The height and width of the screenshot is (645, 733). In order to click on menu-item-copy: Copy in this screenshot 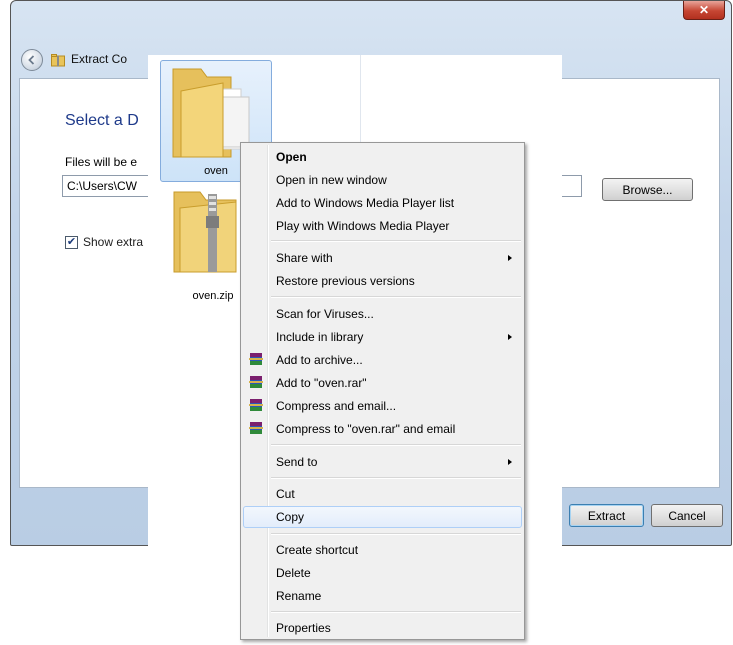, I will do `click(382, 517)`.